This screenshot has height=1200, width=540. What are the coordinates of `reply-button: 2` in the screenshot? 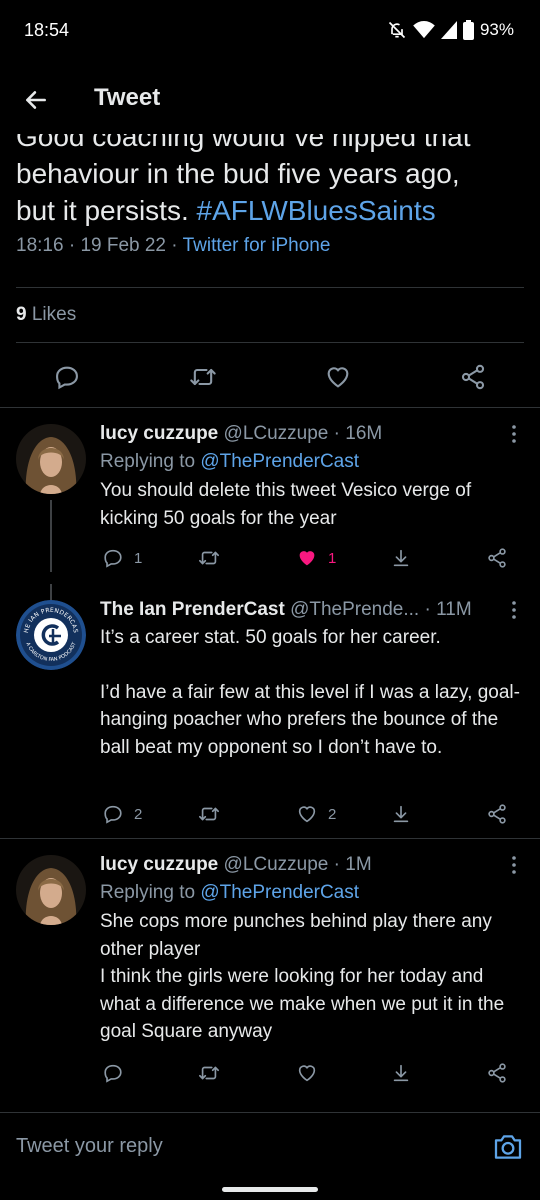 It's located at (122, 814).